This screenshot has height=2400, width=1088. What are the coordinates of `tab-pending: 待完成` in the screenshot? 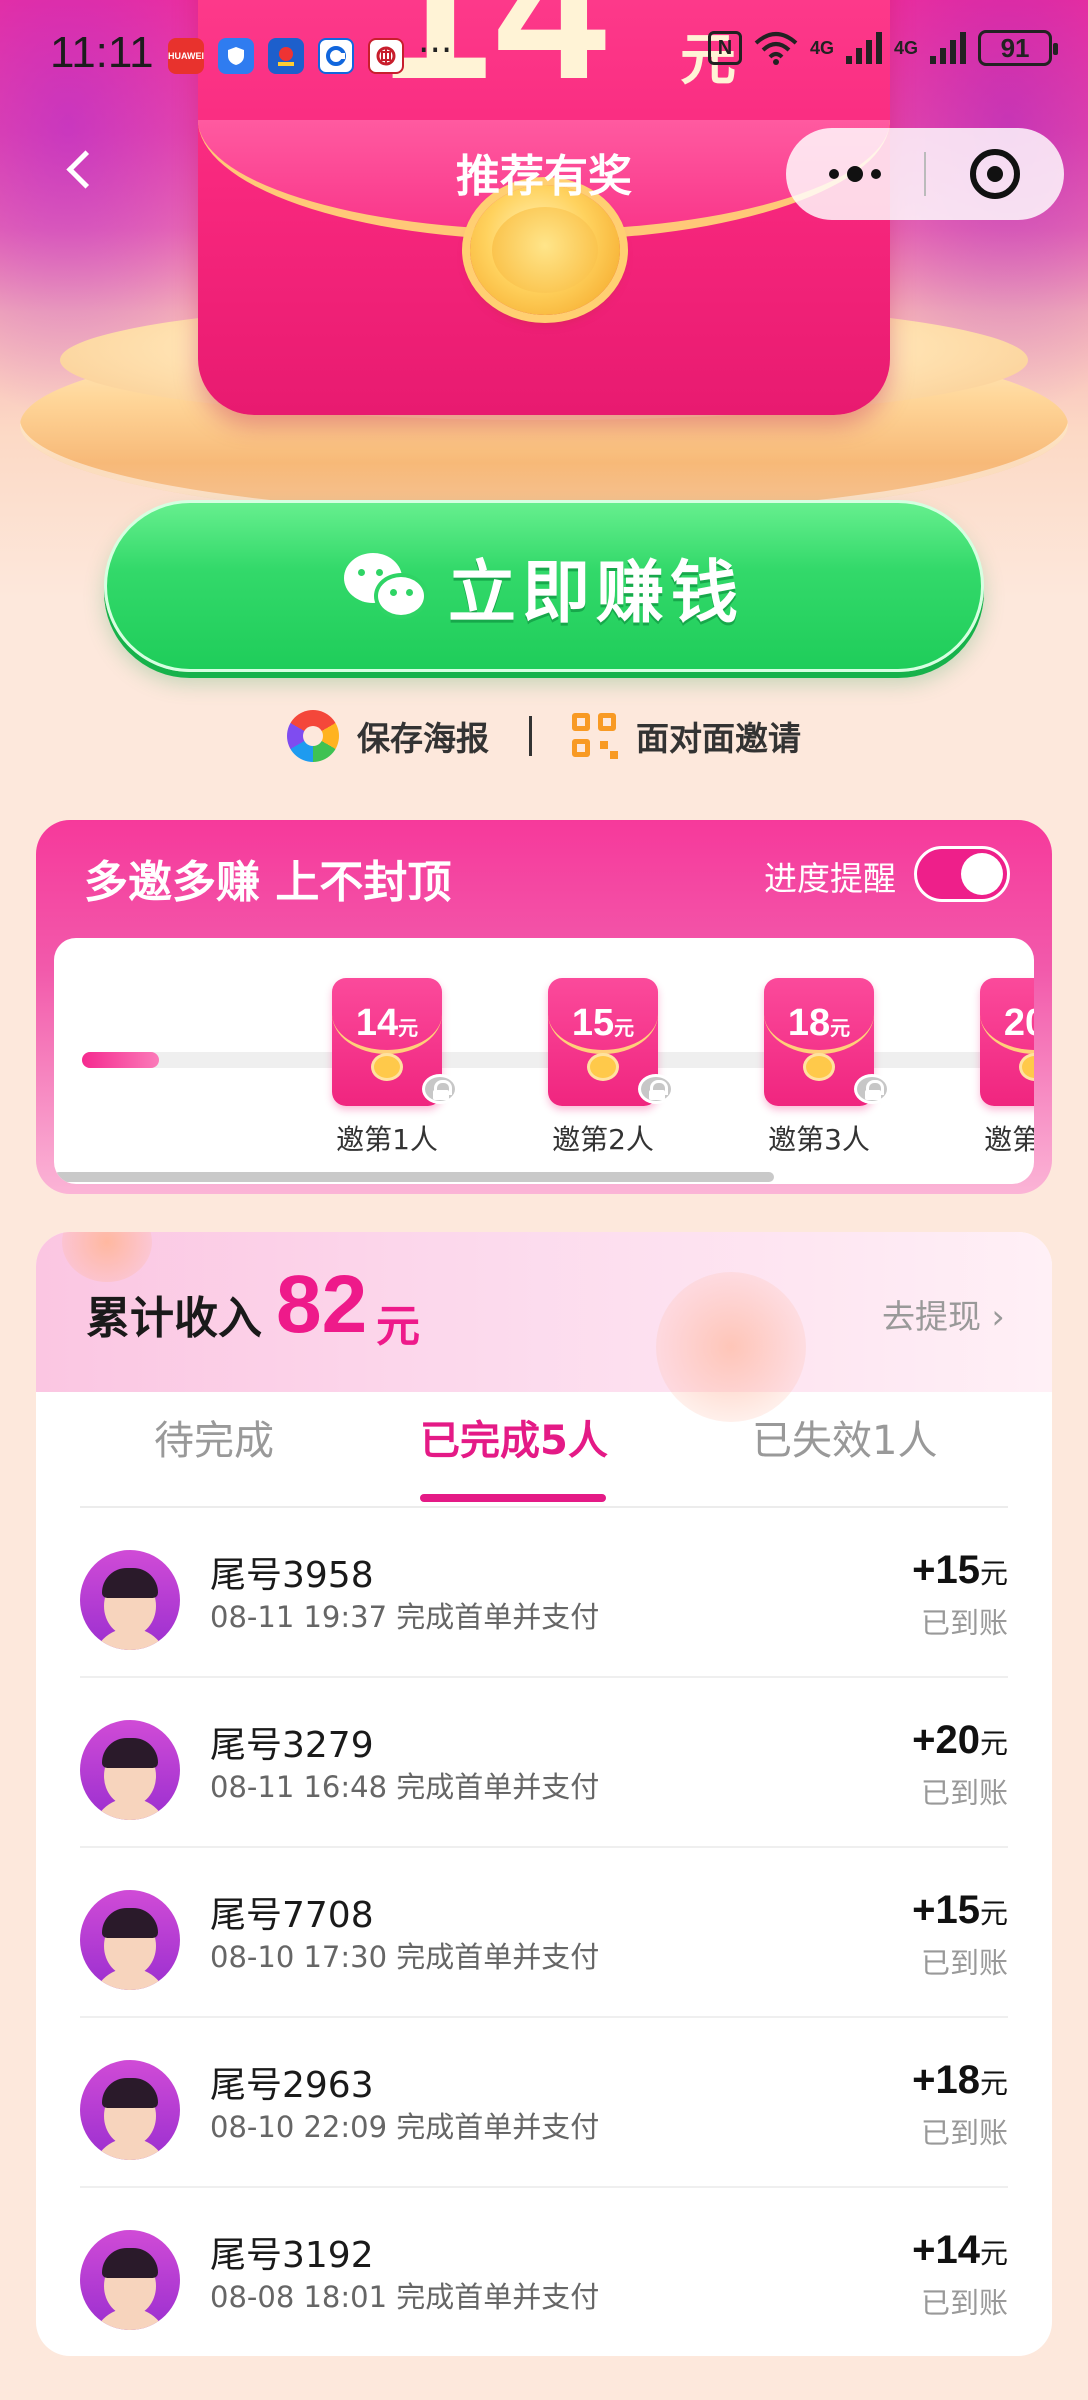 It's located at (214, 1437).